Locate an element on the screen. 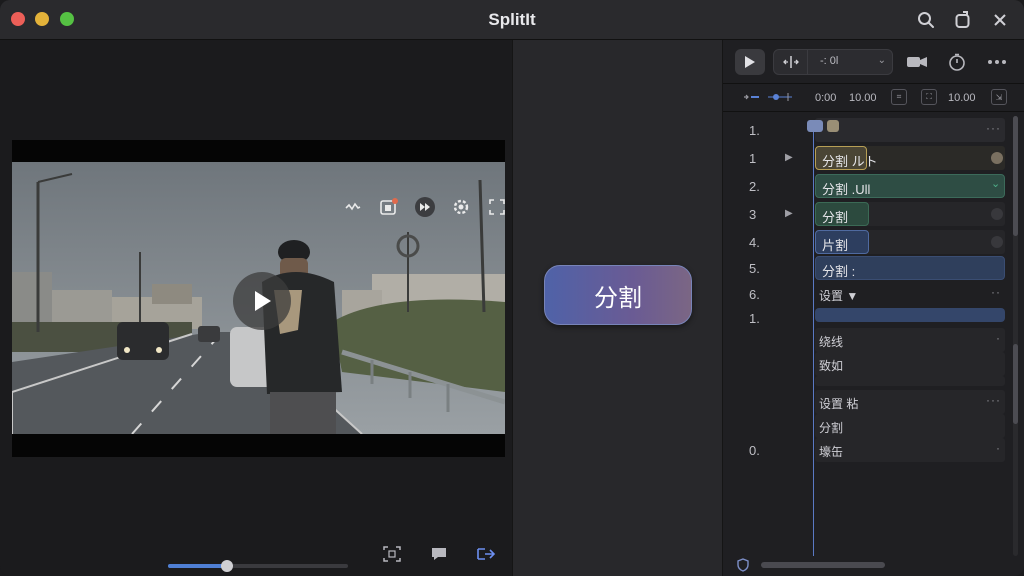 This screenshot has height=576, width=1024. list-item: 分割 is located at coordinates (869, 427).